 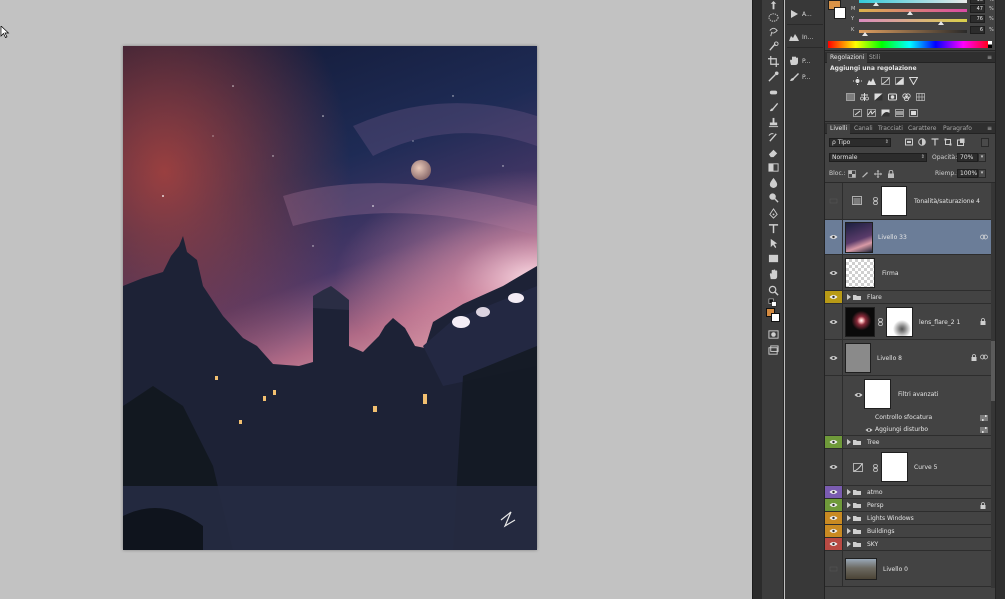 What do you see at coordinates (773, 17) in the screenshot?
I see `marquee-tool-icon` at bounding box center [773, 17].